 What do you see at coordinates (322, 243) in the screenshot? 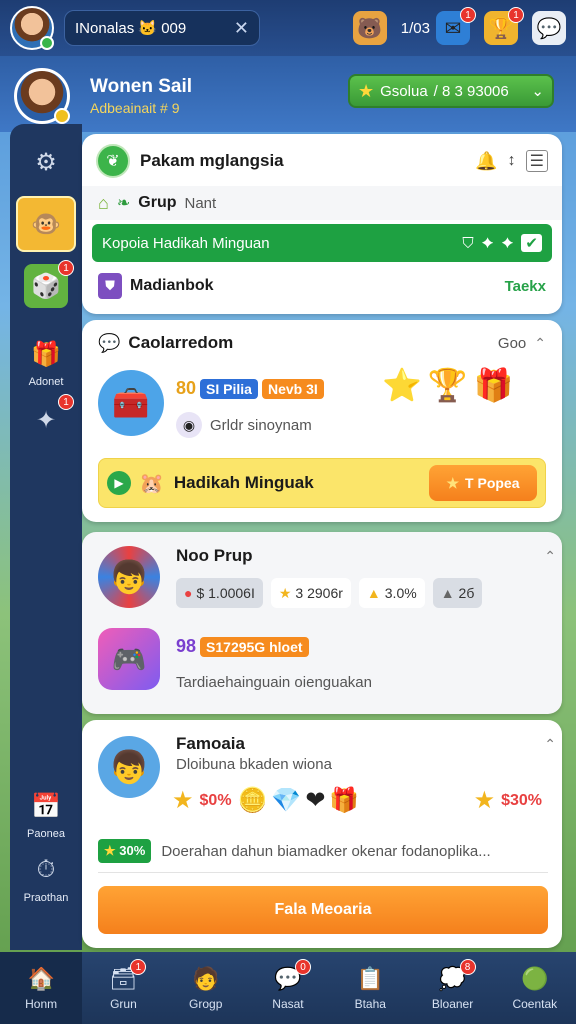
I see `weekly-prize-bar: Kopoia Hadikah Minguan ⛉✦✦ ✔` at bounding box center [322, 243].